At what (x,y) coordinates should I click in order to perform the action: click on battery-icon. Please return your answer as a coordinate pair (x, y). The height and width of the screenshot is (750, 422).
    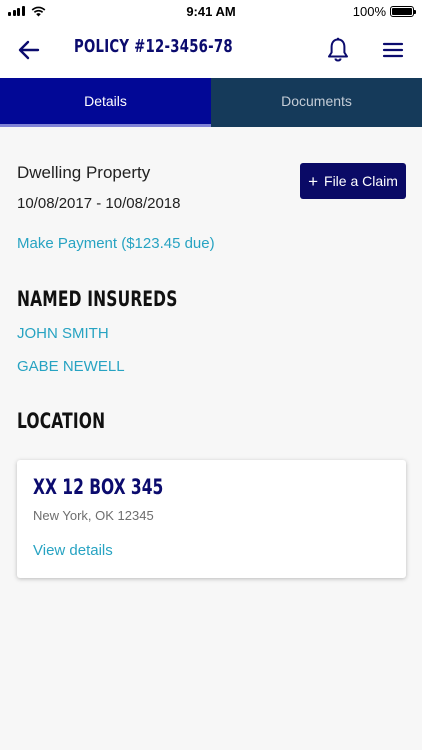
    Looking at the image, I should click on (403, 11).